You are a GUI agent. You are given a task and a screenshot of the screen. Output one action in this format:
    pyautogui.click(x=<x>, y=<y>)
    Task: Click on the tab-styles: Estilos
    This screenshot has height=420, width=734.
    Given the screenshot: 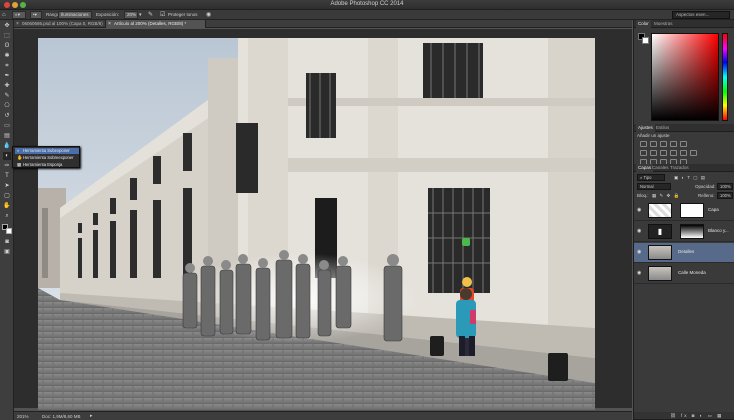 What is the action you would take?
    pyautogui.click(x=662, y=128)
    